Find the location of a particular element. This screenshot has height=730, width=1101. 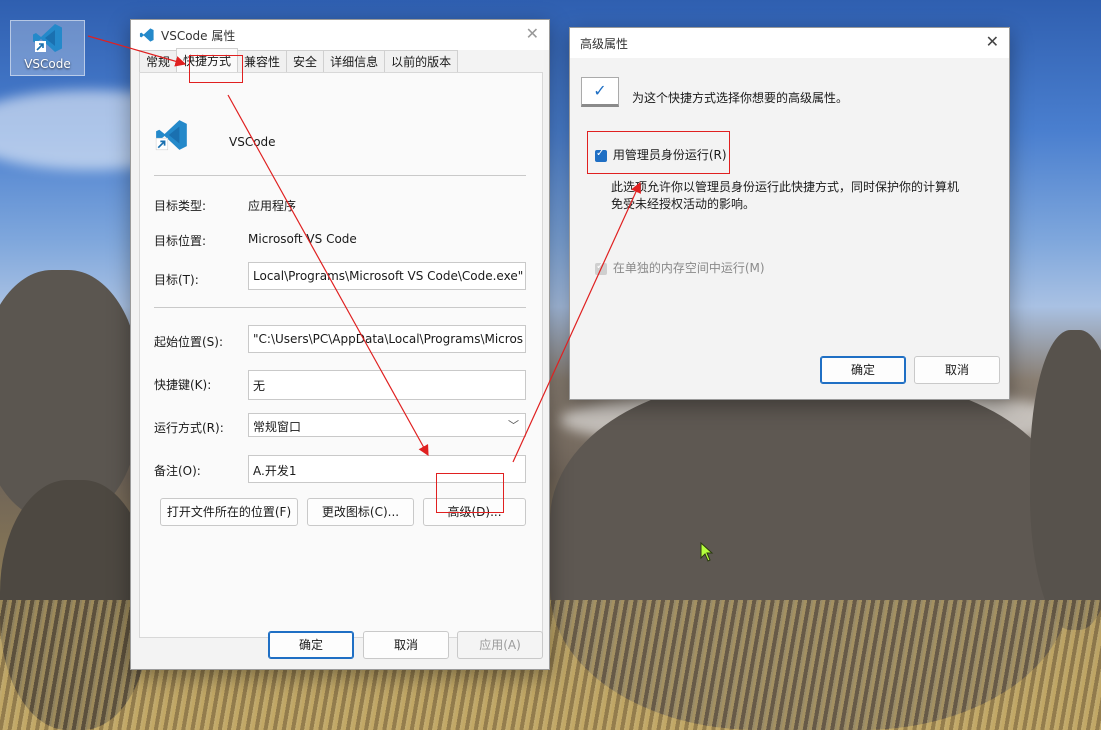

description-line: 免受未经授权活动的影响。 is located at coordinates (683, 204).